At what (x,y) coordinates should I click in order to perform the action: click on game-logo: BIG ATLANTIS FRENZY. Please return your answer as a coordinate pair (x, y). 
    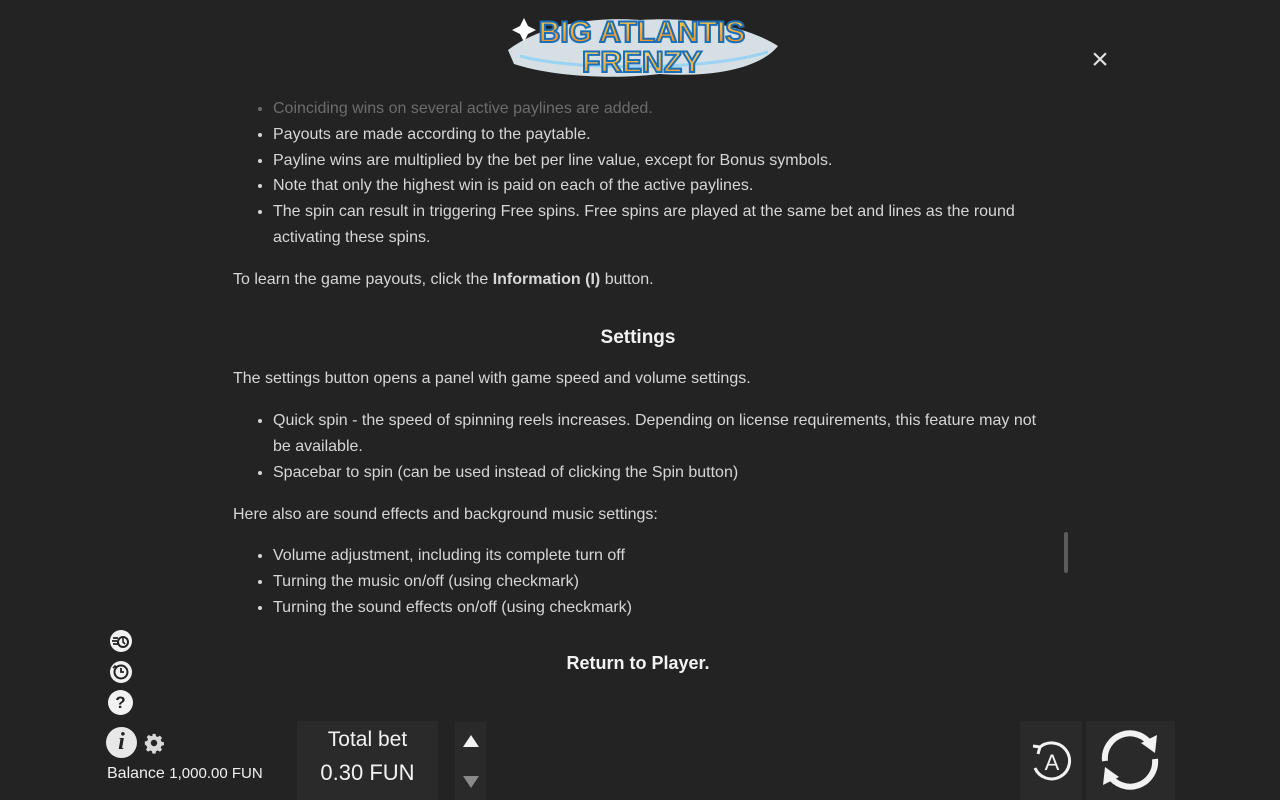
    Looking at the image, I should click on (643, 47).